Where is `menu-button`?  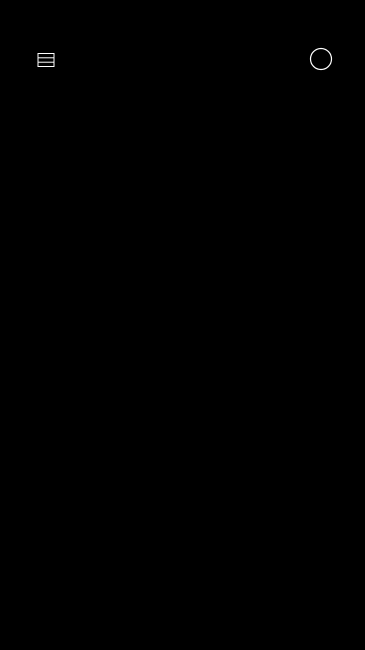
menu-button is located at coordinates (46, 60).